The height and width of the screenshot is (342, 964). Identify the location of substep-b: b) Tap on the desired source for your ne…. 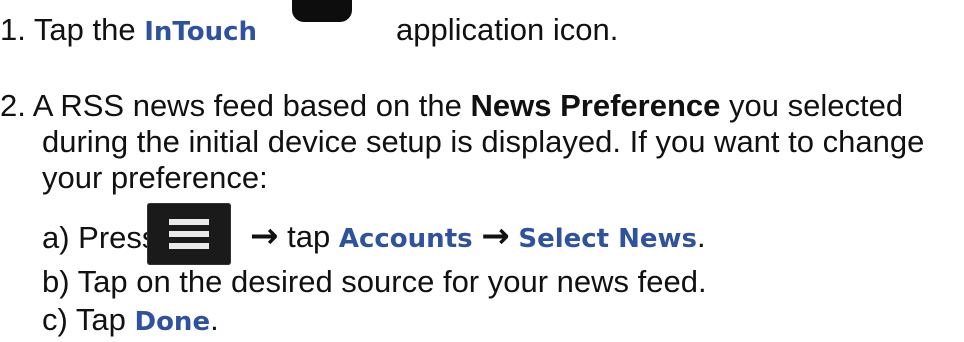
(374, 281).